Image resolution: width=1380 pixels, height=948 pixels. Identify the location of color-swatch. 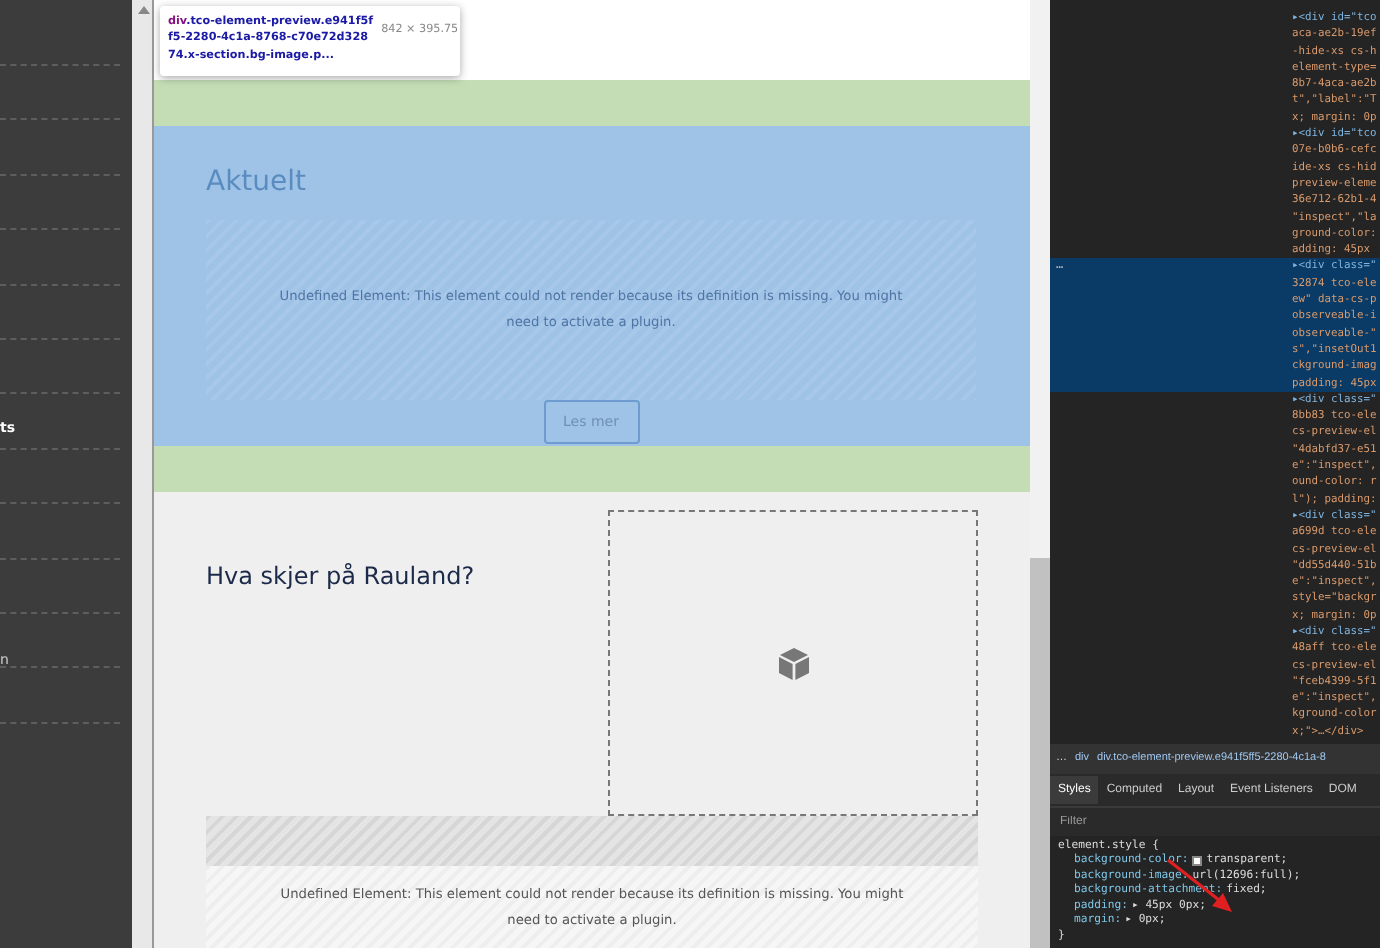
(1197, 861).